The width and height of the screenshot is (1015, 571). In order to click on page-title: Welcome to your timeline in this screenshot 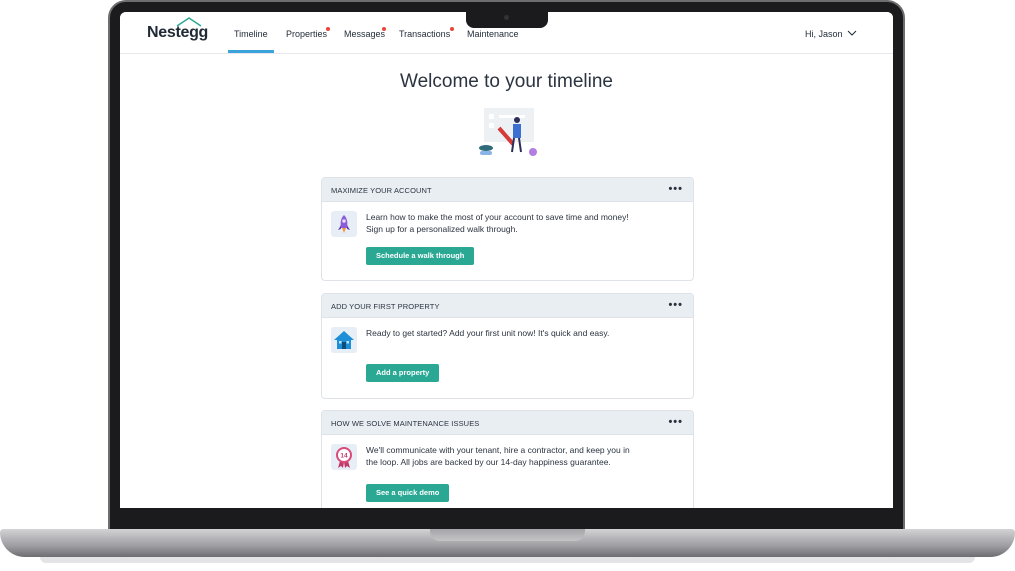, I will do `click(506, 81)`.